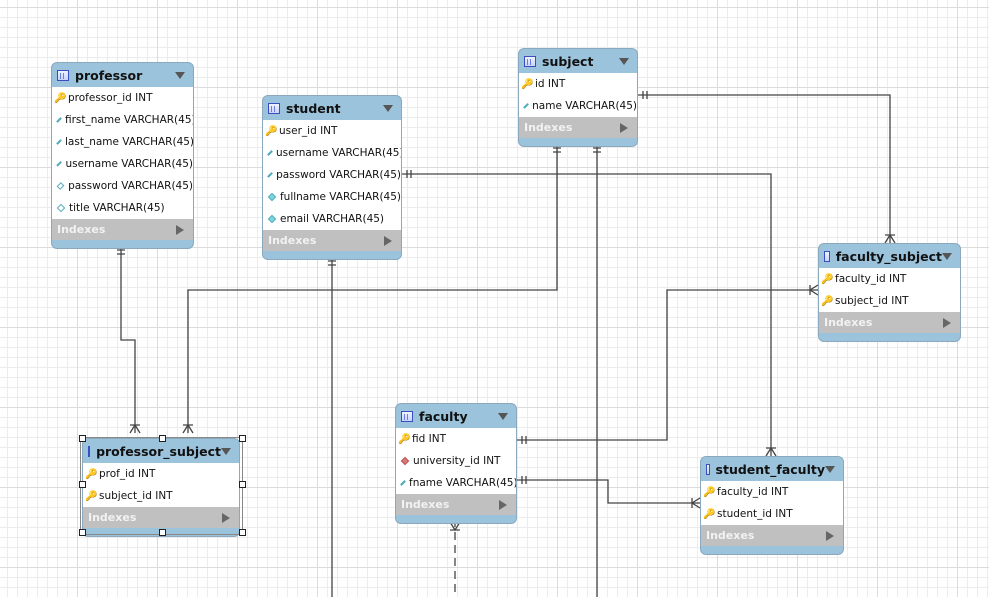  I want to click on table-header: faculty, so click(456, 416).